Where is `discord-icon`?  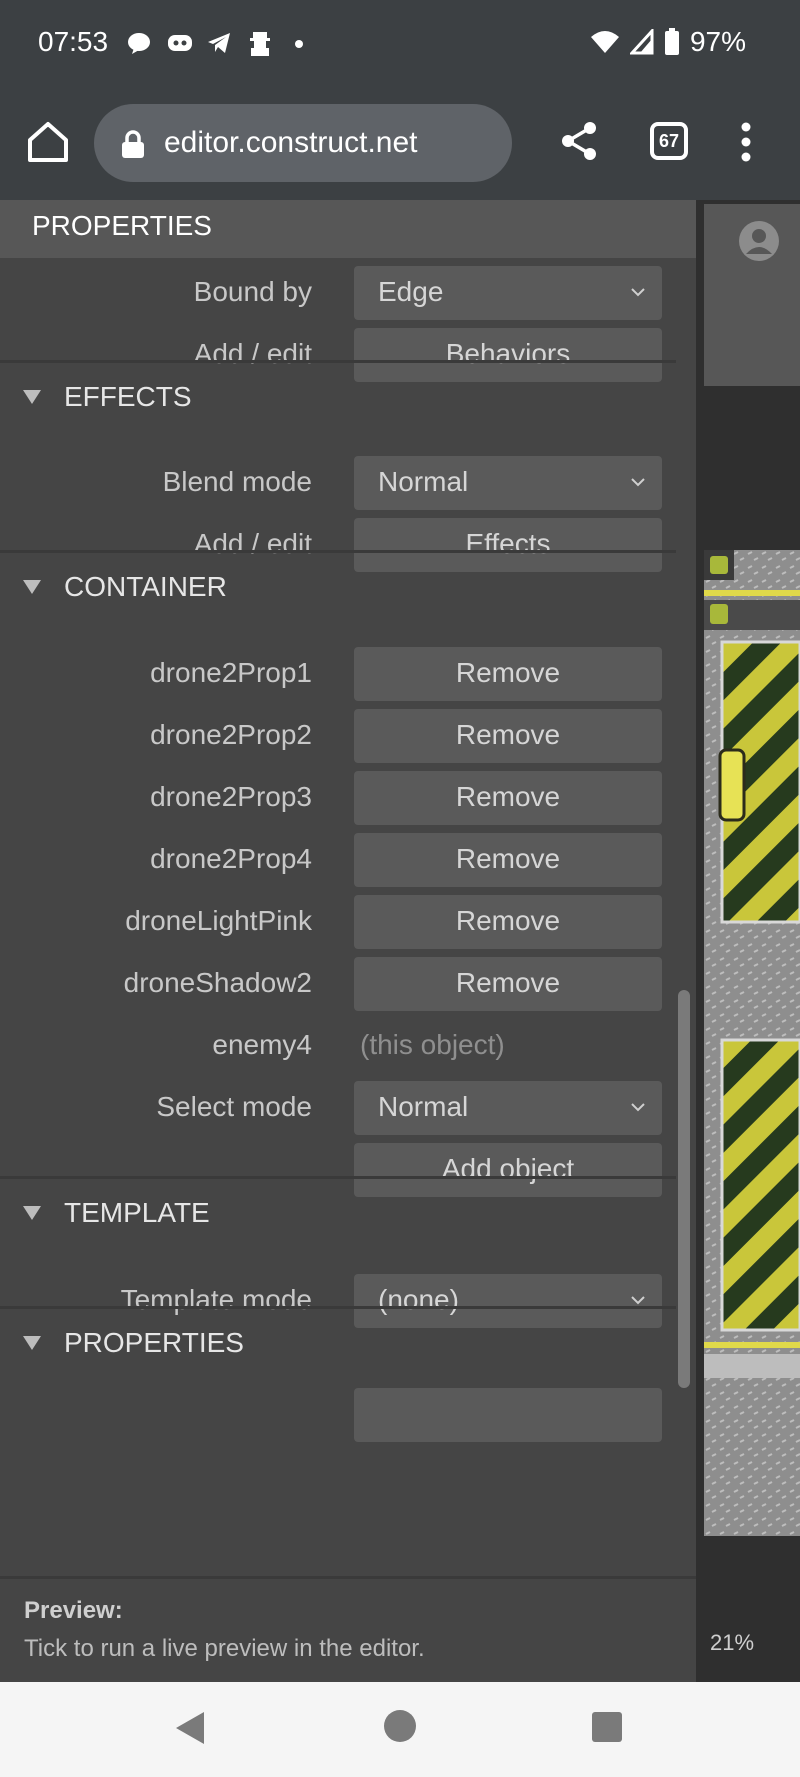
discord-icon is located at coordinates (179, 43).